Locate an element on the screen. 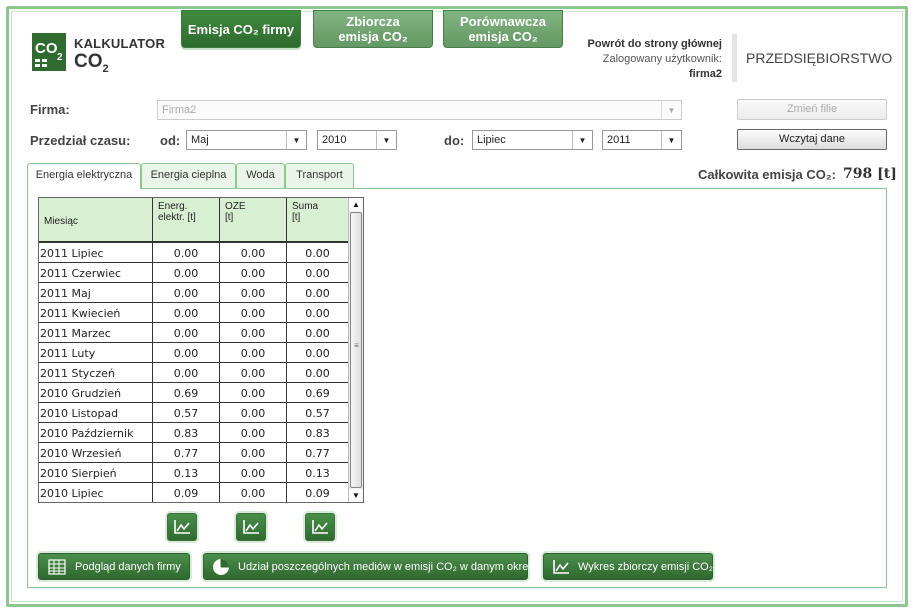 Image resolution: width=914 pixels, height=613 pixels. svg-text: 2 is located at coordinates (60, 57).